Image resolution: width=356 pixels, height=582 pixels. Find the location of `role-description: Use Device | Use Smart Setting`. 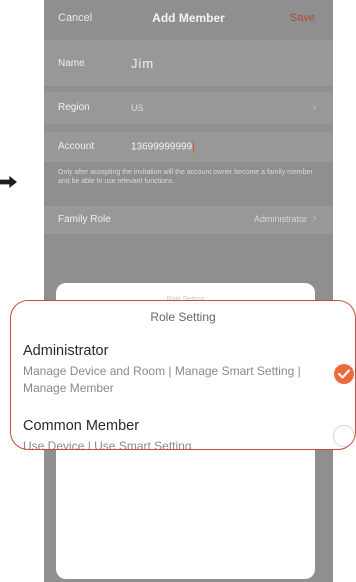

role-description: Use Device | Use Smart Setting is located at coordinates (107, 444).